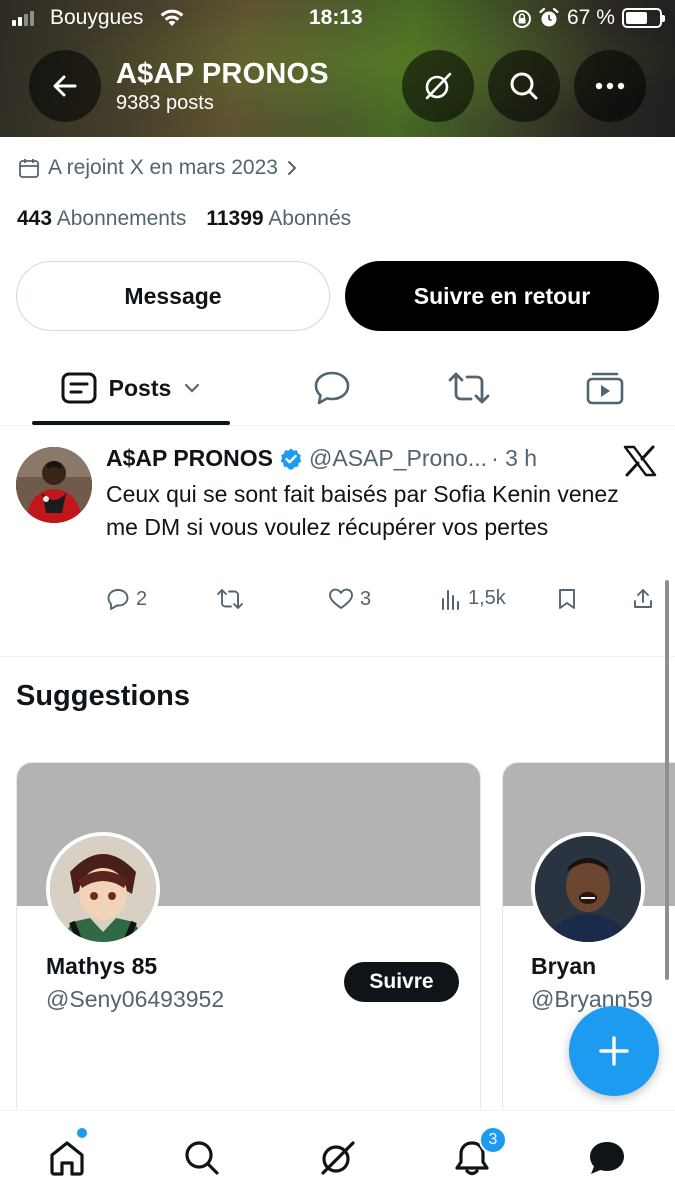 This screenshot has width=675, height=1200. Describe the element at coordinates (97, 17) in the screenshot. I see `carrier-name: Bouygues` at that location.